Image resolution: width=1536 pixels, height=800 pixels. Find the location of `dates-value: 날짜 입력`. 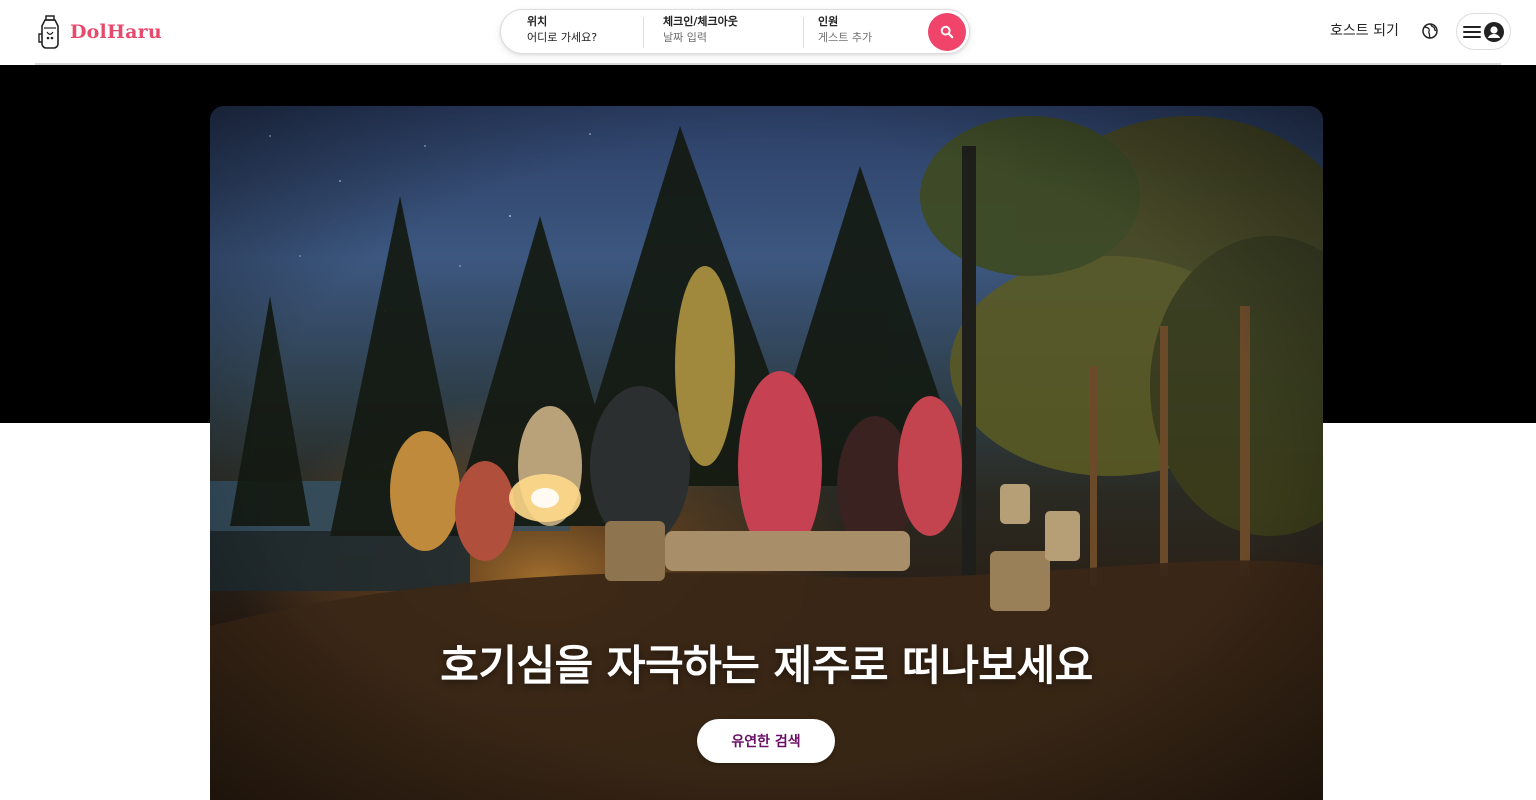

dates-value: 날짜 입력 is located at coordinates (685, 37).